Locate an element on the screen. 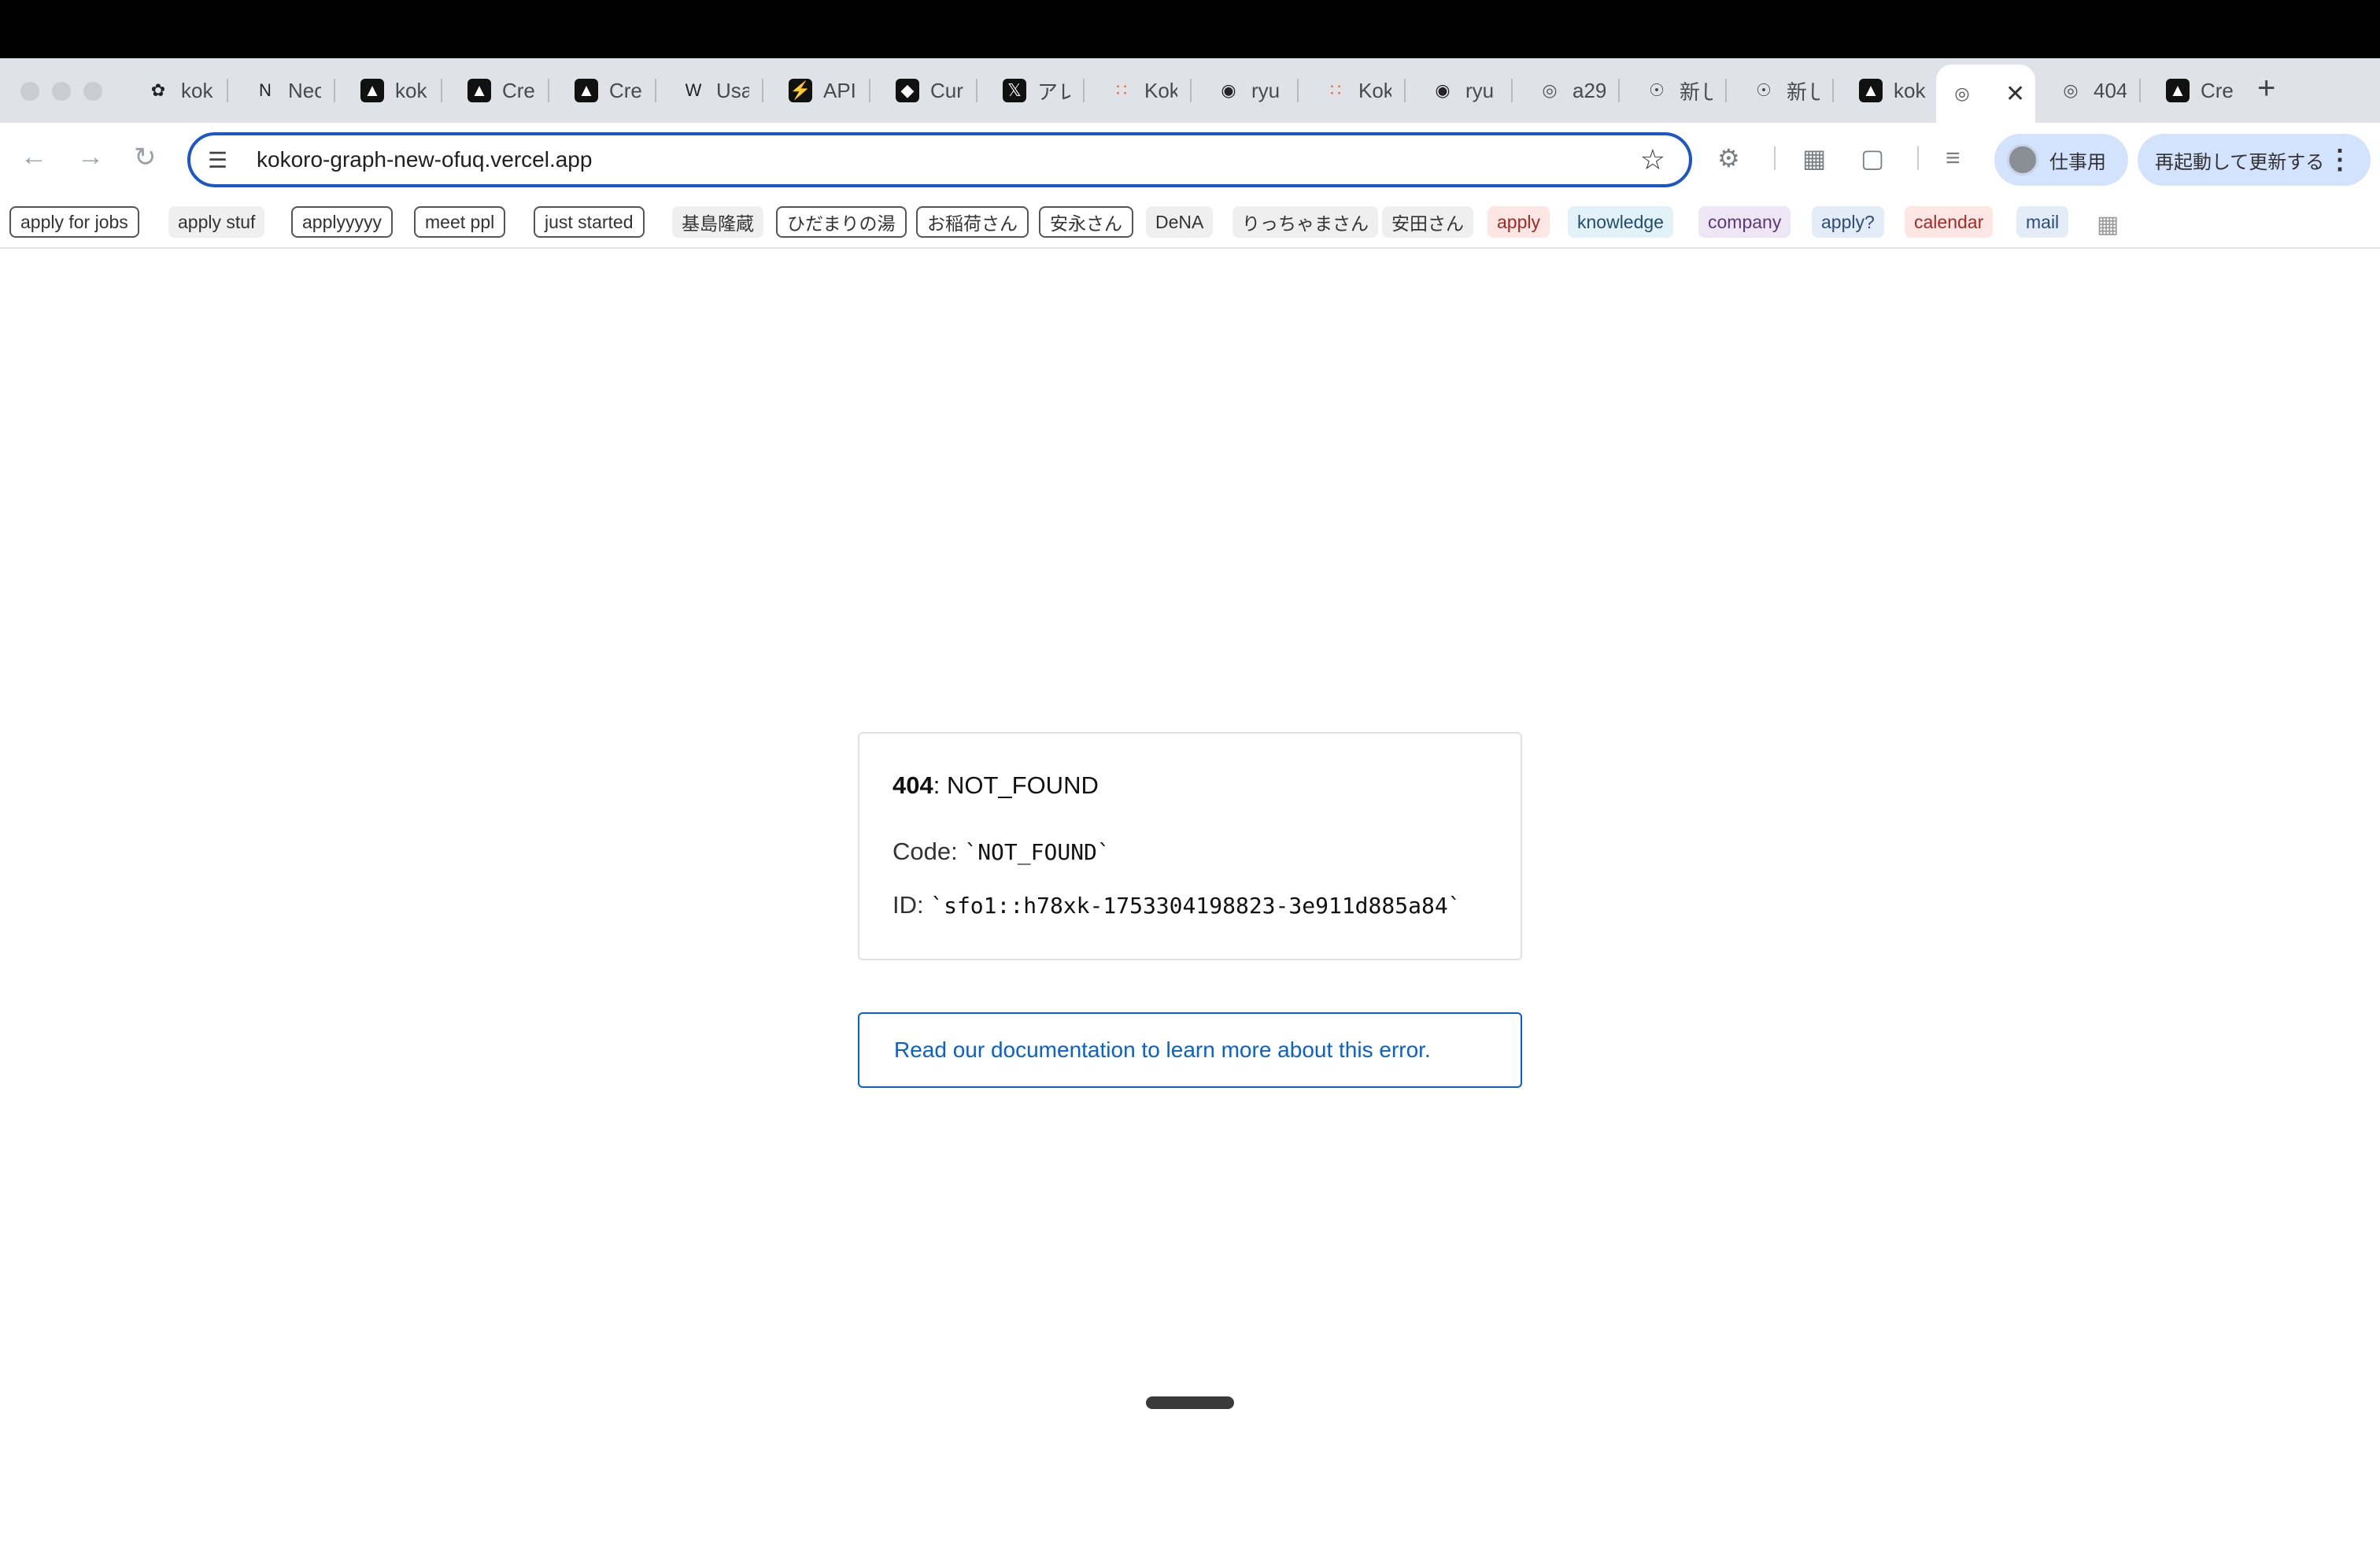  menu-dots-icon: ⋮ is located at coordinates (2339, 160).